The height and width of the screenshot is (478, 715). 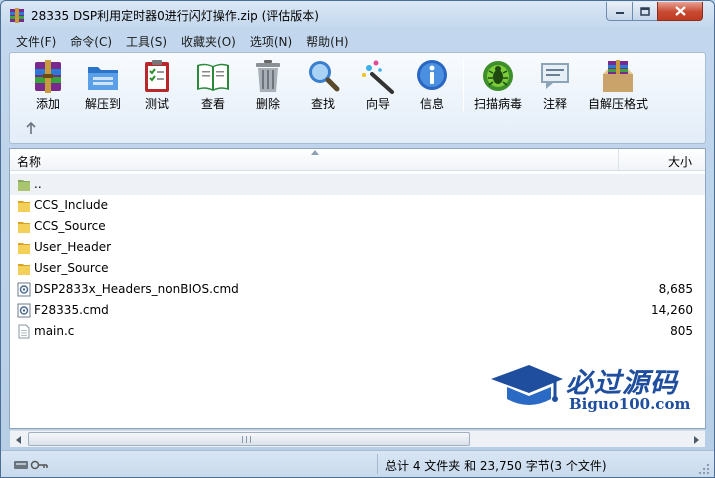 I want to click on resize-grip-icon, so click(x=704, y=469).